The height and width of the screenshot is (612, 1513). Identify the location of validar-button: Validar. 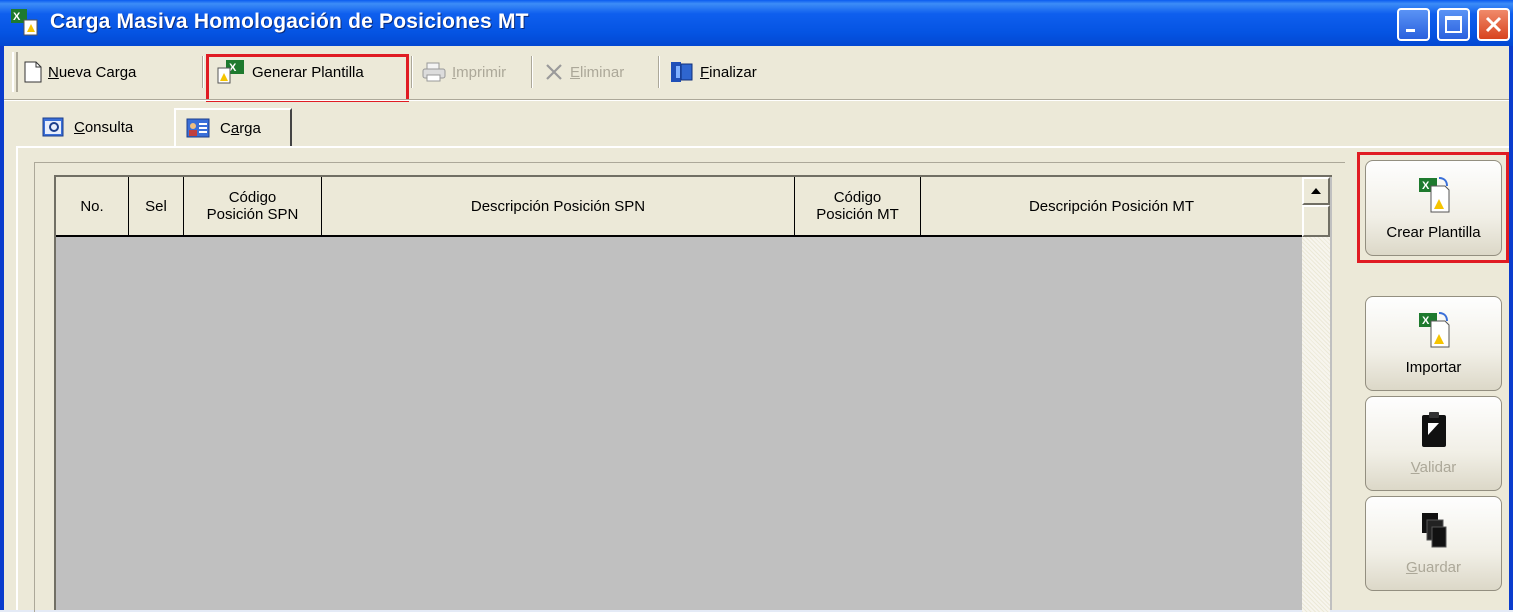
(1433, 443).